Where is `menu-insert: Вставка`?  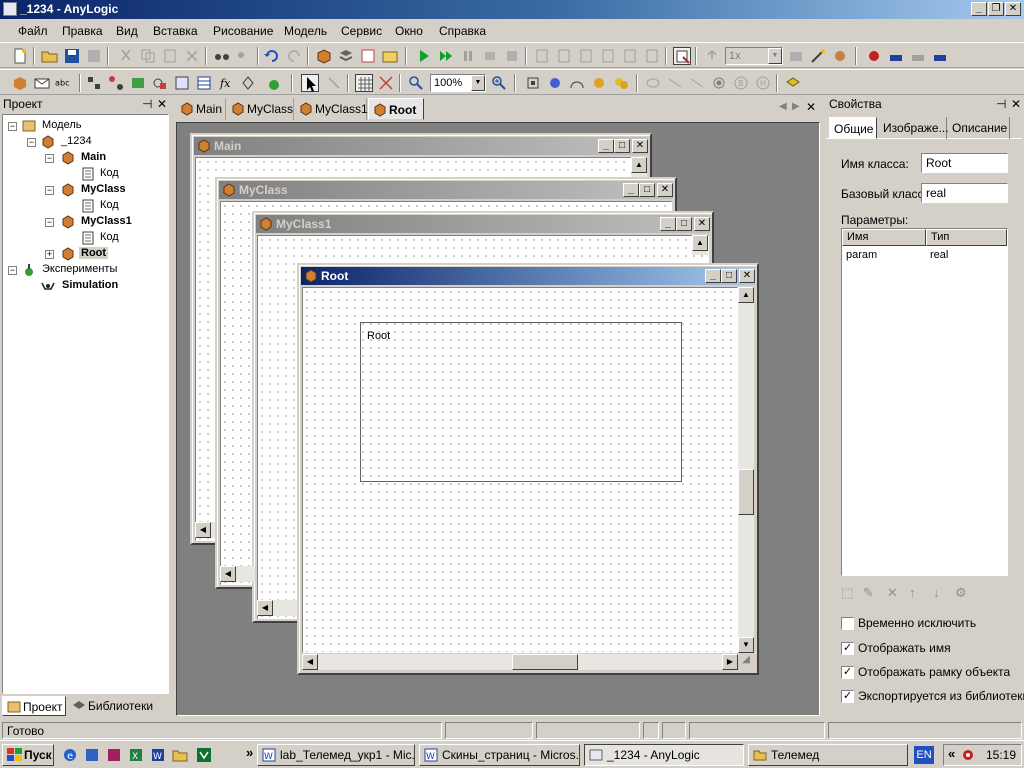 menu-insert: Вставка is located at coordinates (175, 31).